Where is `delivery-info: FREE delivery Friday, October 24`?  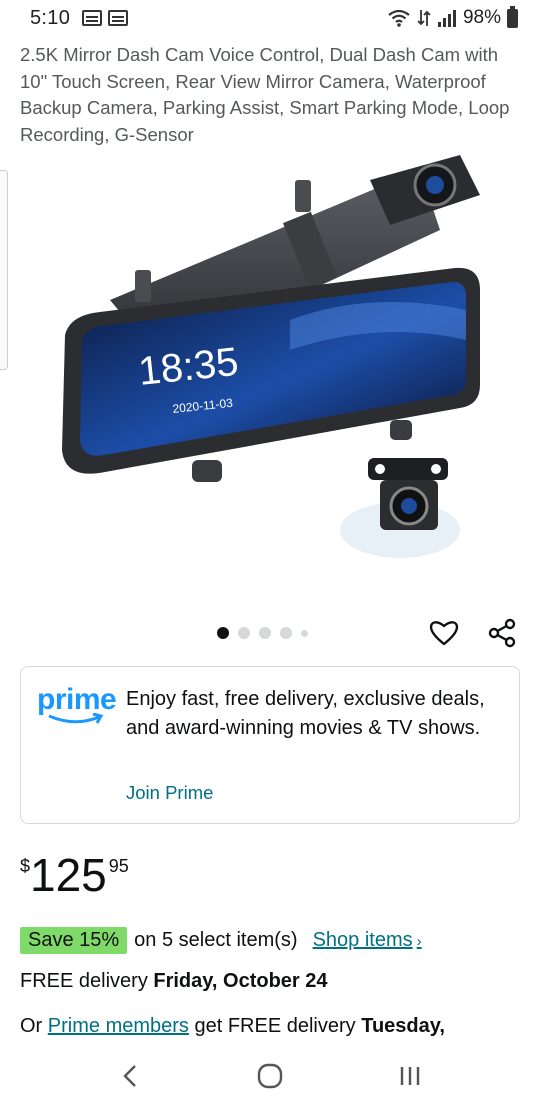 delivery-info: FREE delivery Friday, October 24 is located at coordinates (174, 981).